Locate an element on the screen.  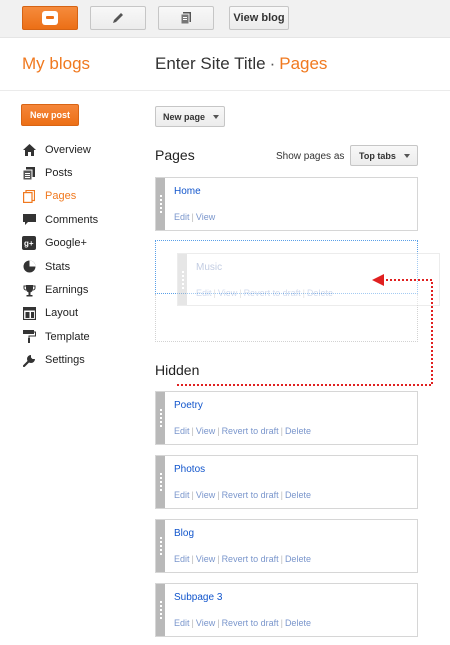
show-pages-as-value: Top tabs is located at coordinates (377, 155).